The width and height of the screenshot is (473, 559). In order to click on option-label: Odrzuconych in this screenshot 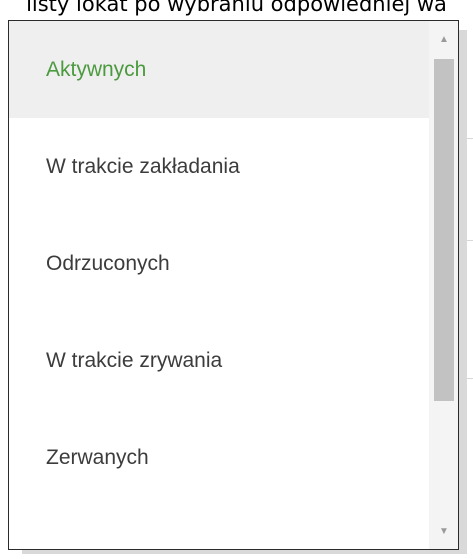, I will do `click(108, 263)`.